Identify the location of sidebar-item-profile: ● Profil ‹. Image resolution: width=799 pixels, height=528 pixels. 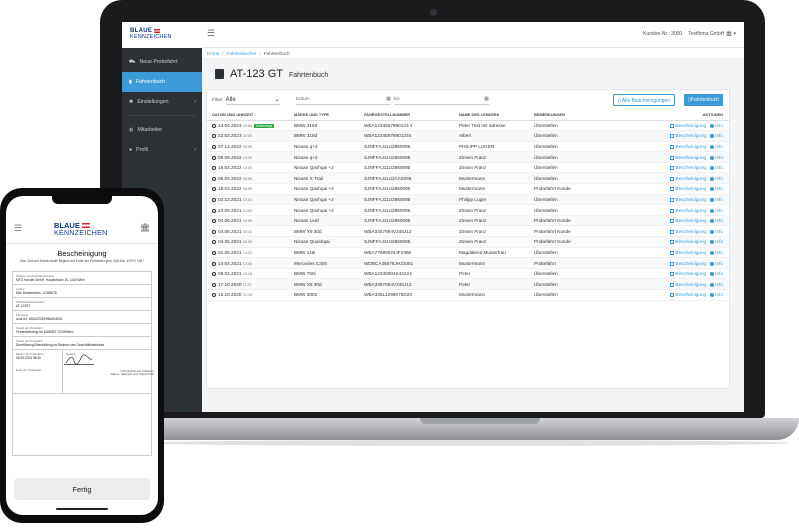
(162, 150).